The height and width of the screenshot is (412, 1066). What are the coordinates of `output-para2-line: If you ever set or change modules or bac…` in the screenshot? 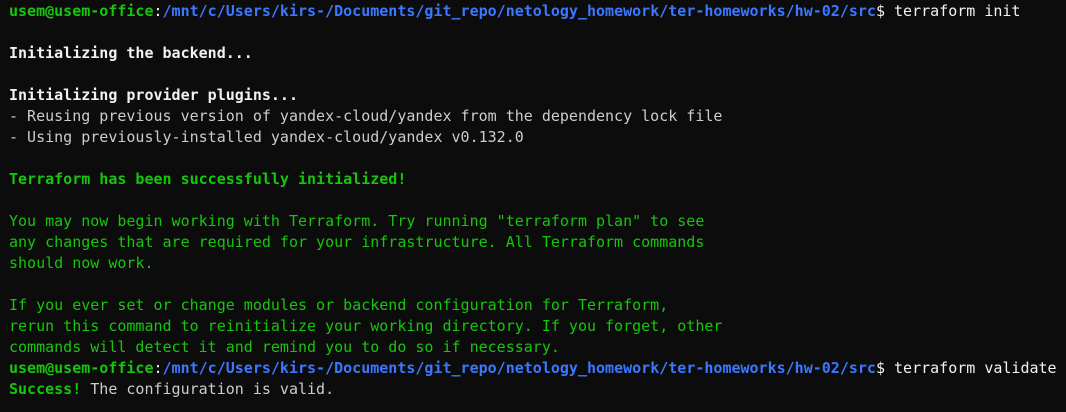 It's located at (339, 305).